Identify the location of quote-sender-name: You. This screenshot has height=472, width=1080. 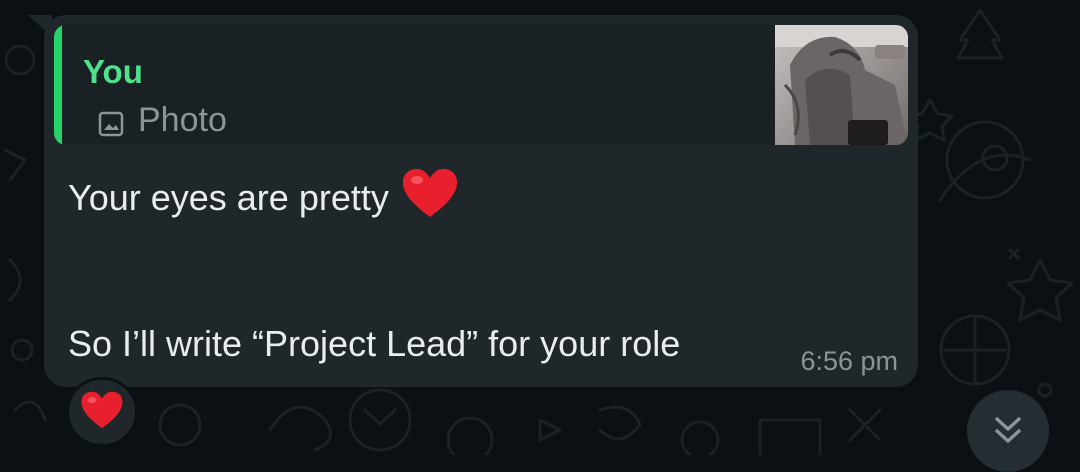
(113, 71).